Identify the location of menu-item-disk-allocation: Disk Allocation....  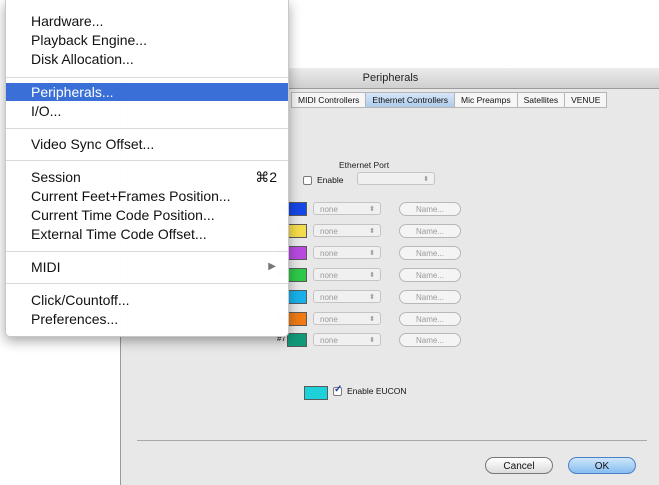
(147, 59).